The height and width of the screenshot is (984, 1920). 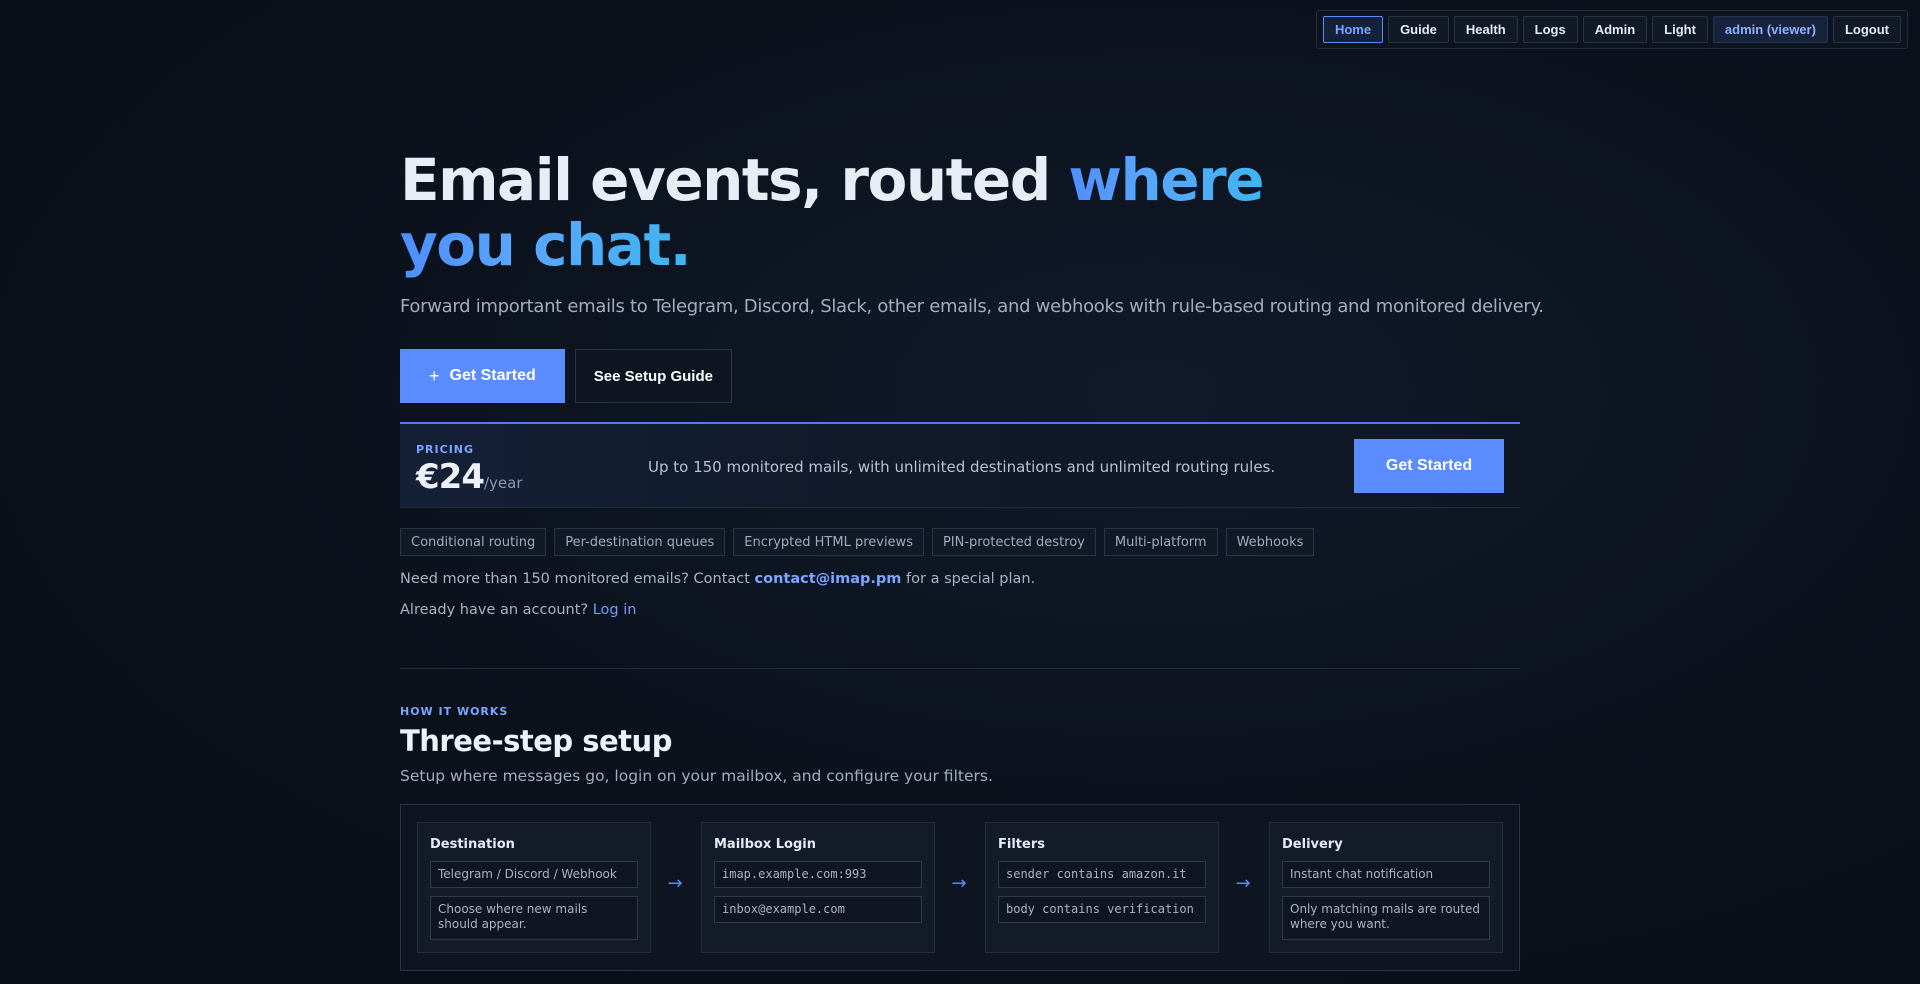 I want to click on plus-icon: +, so click(x=434, y=375).